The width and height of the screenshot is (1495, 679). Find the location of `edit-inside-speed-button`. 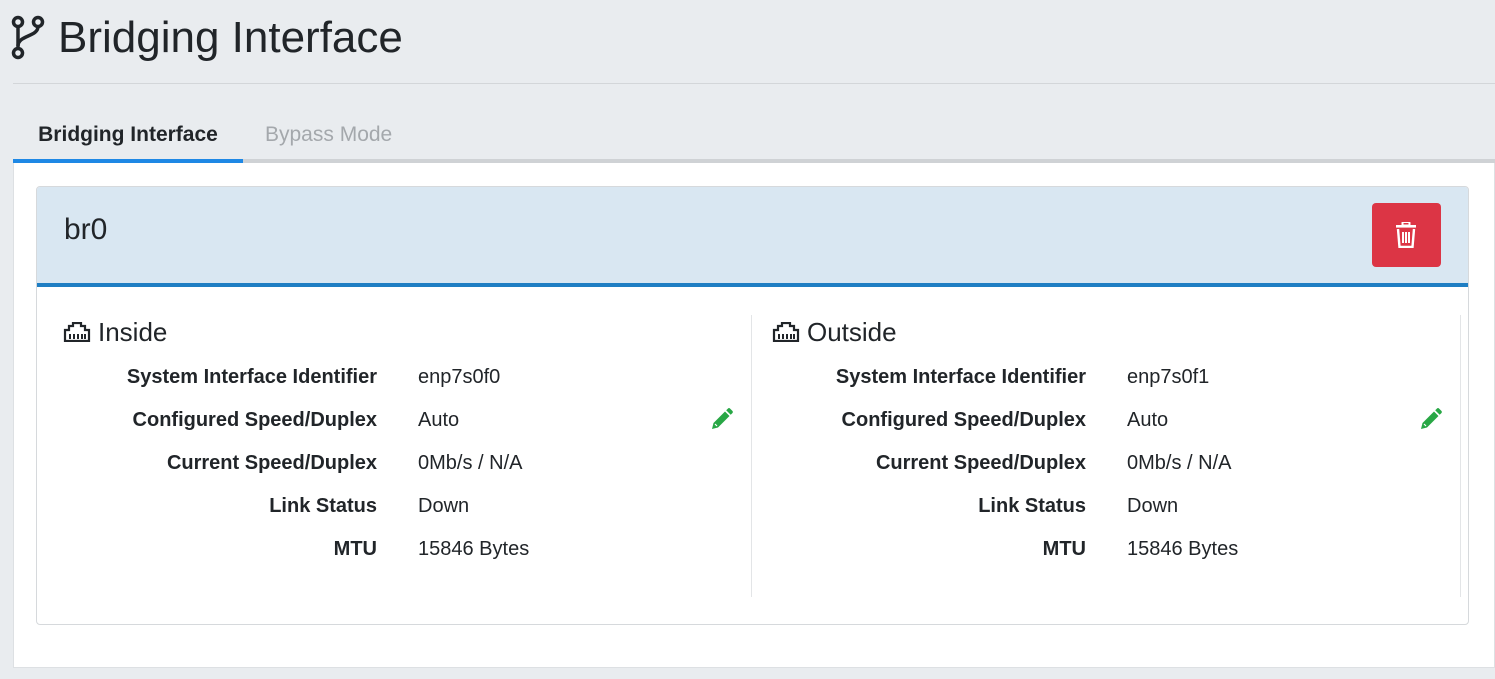

edit-inside-speed-button is located at coordinates (721, 420).